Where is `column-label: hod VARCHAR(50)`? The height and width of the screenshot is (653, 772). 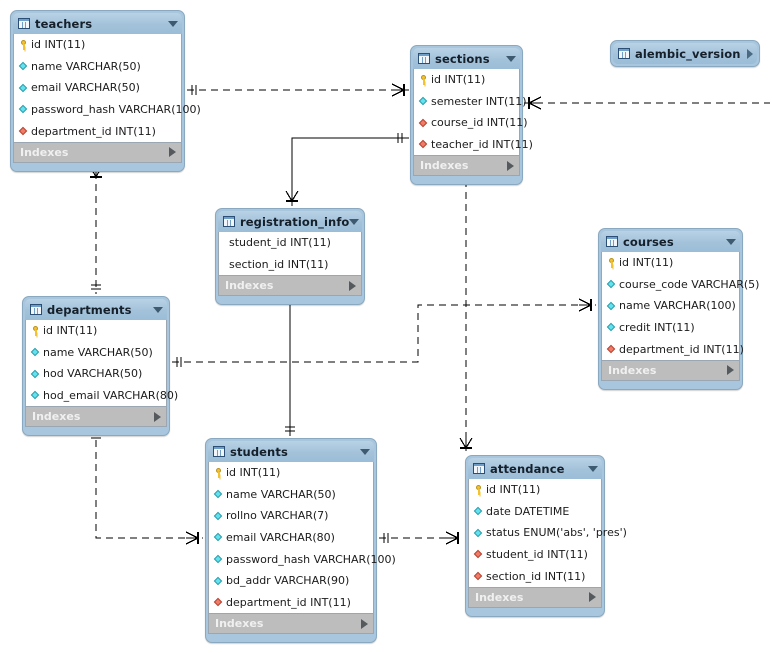
column-label: hod VARCHAR(50) is located at coordinates (93, 374).